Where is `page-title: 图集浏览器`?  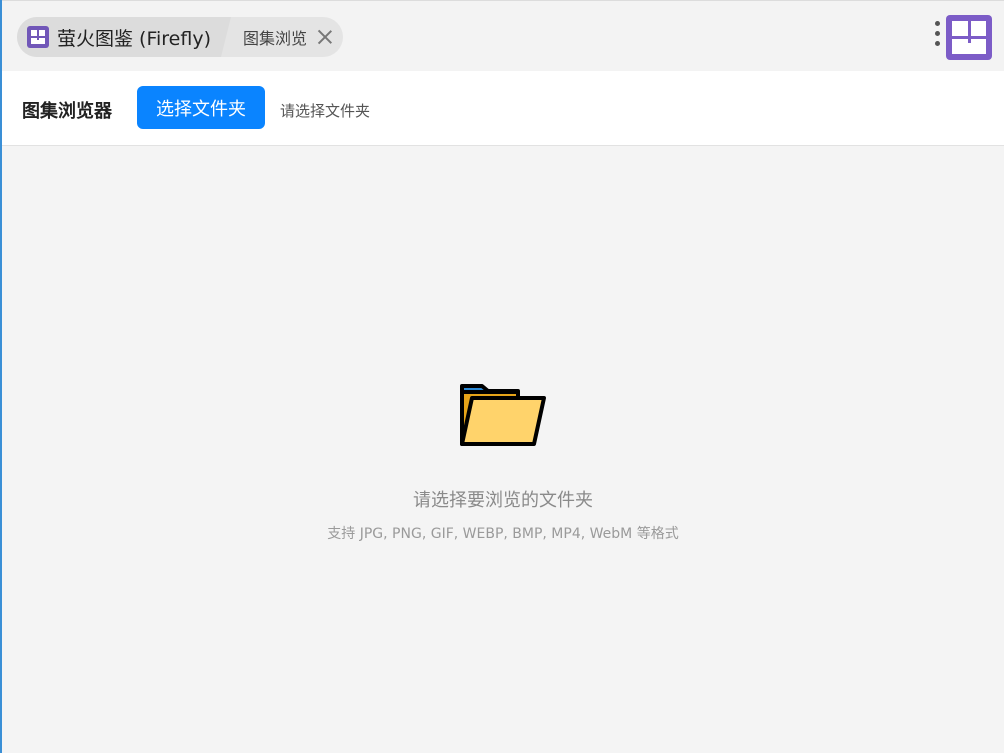 page-title: 图集浏览器 is located at coordinates (67, 111).